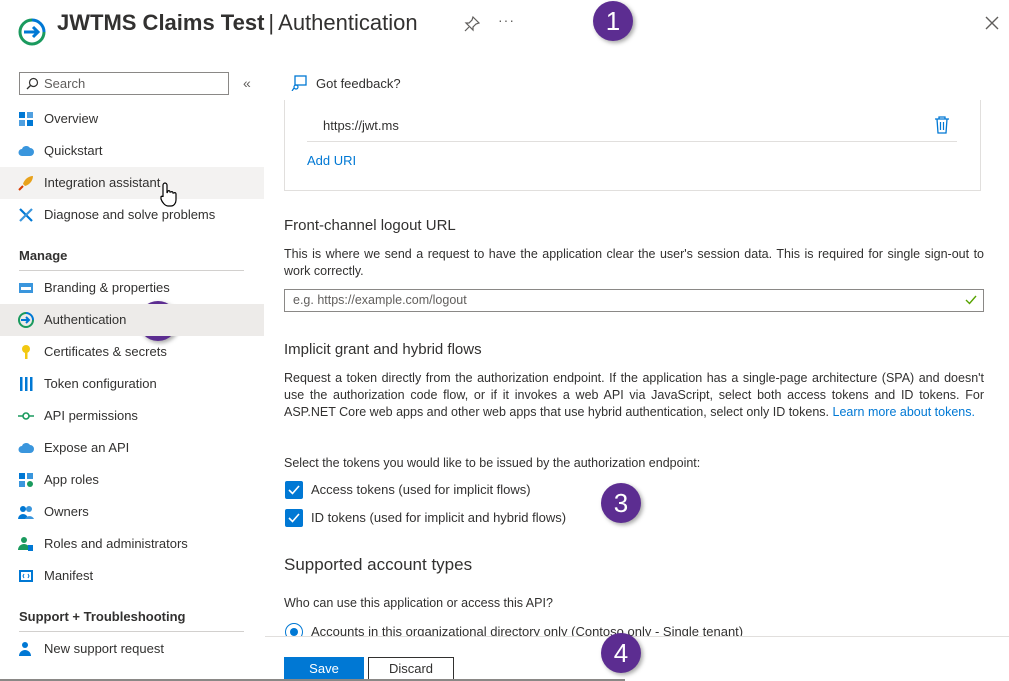  What do you see at coordinates (104, 648) in the screenshot?
I see `sidebar-item-label: New support request` at bounding box center [104, 648].